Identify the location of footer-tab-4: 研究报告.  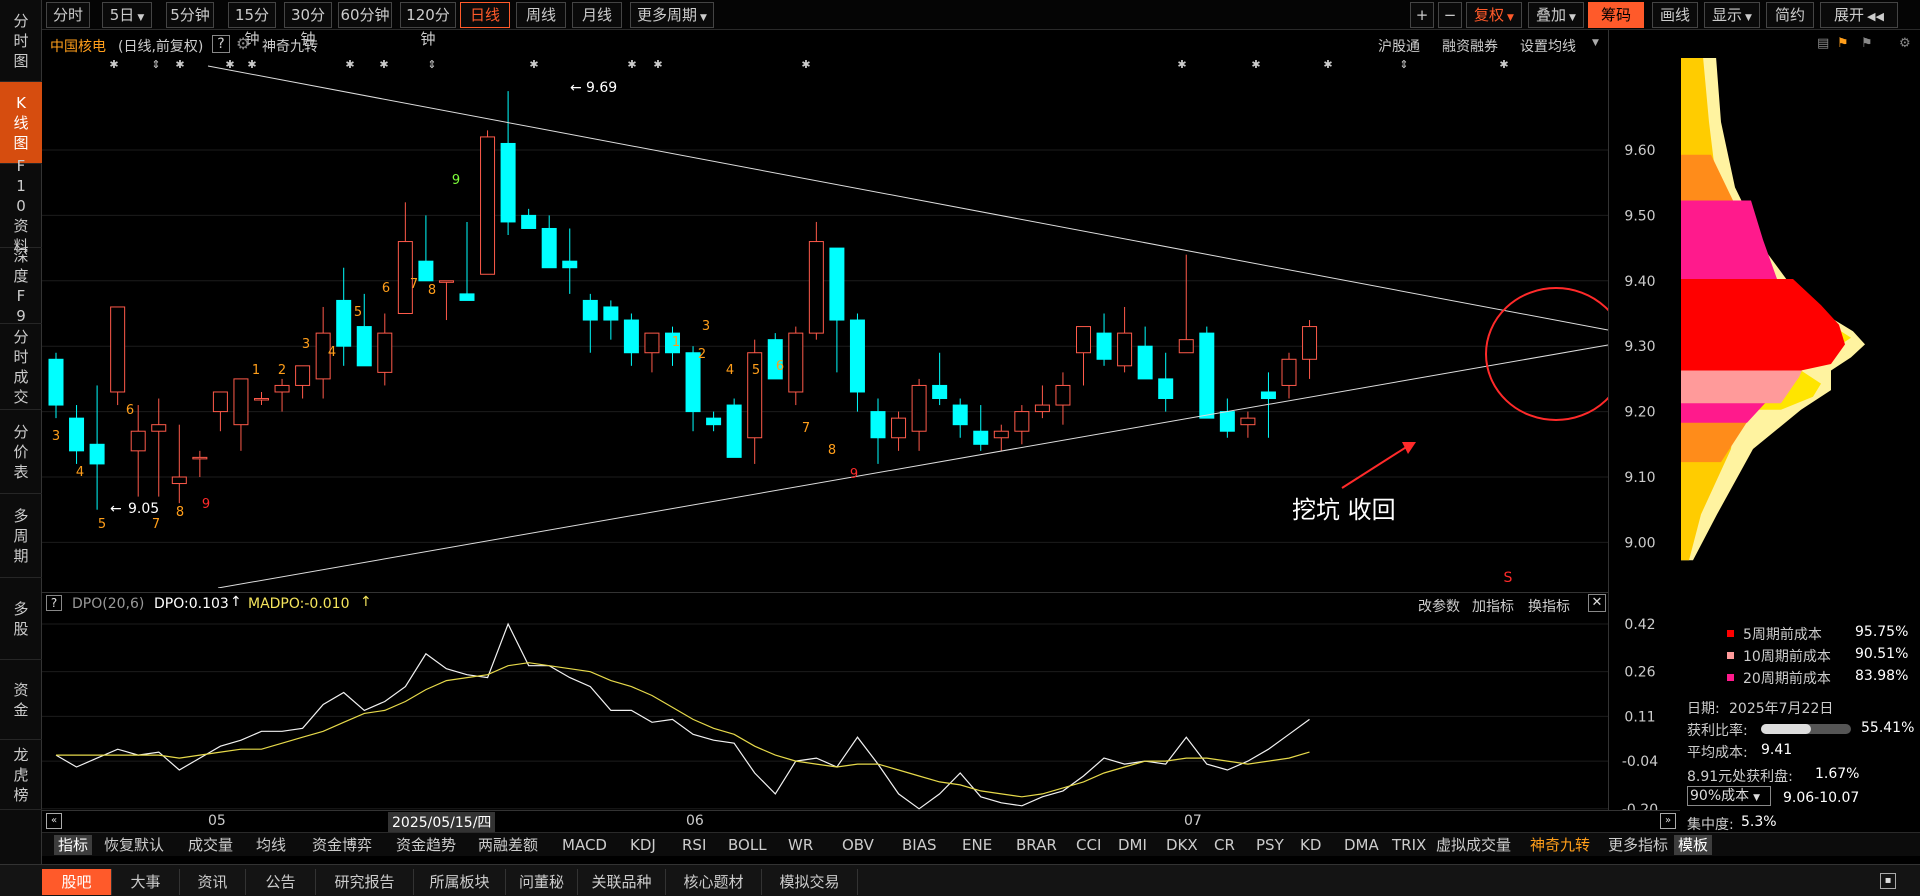
(365, 882).